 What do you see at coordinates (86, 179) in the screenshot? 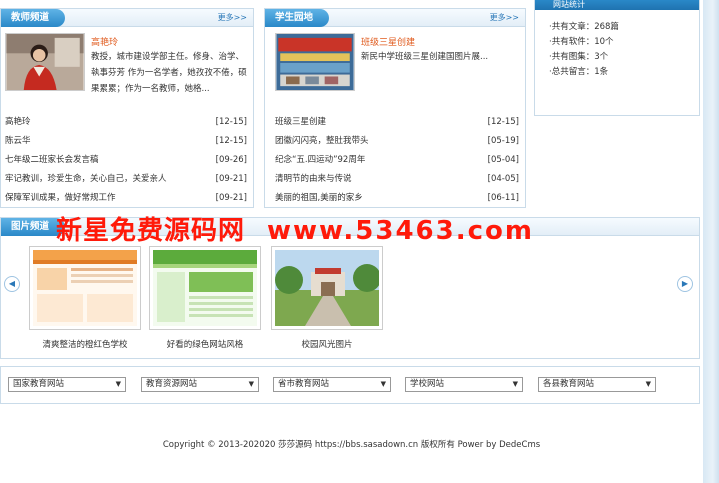
I see `item-title: 牢记教训，珍爱生命，关心自己，关爱亲人` at bounding box center [86, 179].